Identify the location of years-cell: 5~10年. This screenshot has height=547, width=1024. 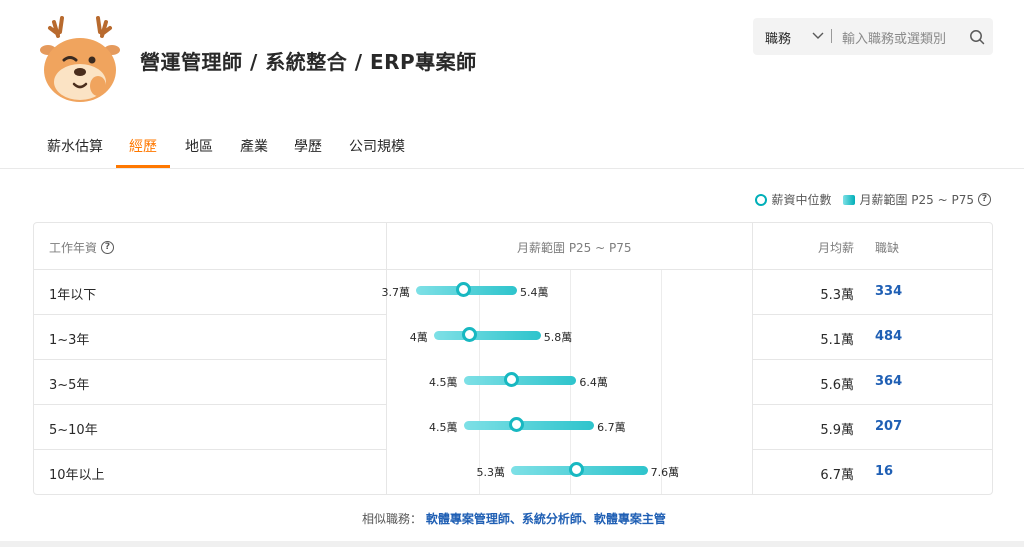
(73, 430).